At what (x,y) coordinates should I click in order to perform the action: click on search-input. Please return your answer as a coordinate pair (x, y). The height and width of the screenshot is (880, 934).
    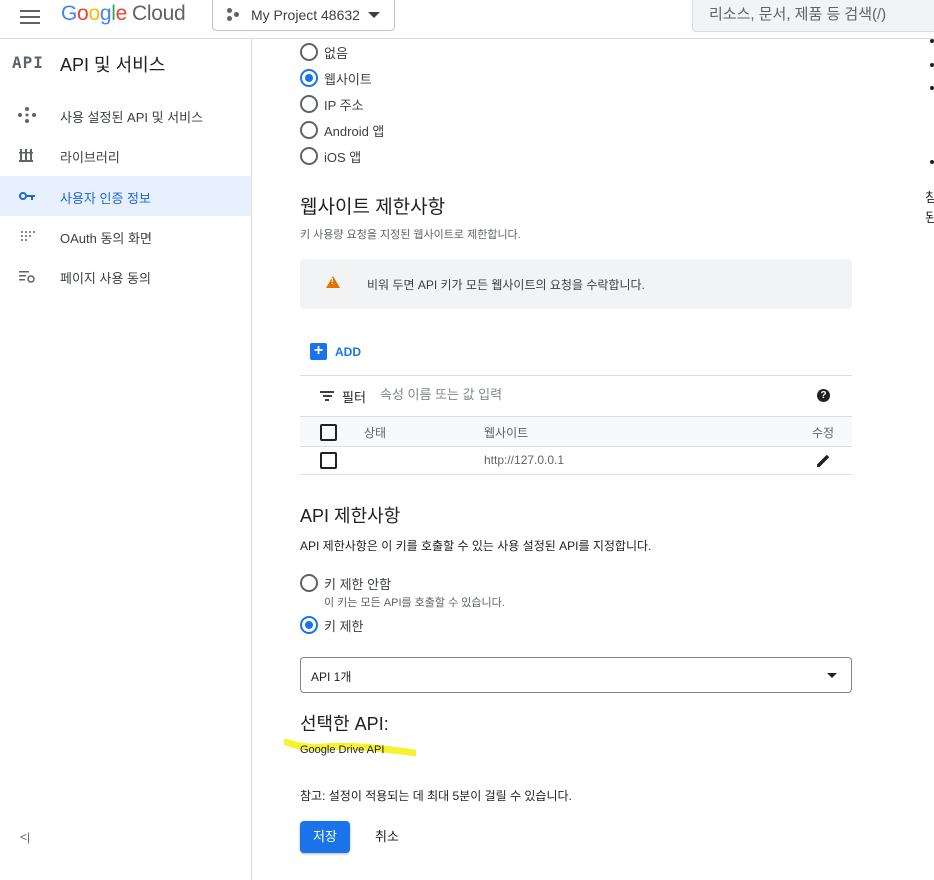
    Looking at the image, I should click on (819, 14).